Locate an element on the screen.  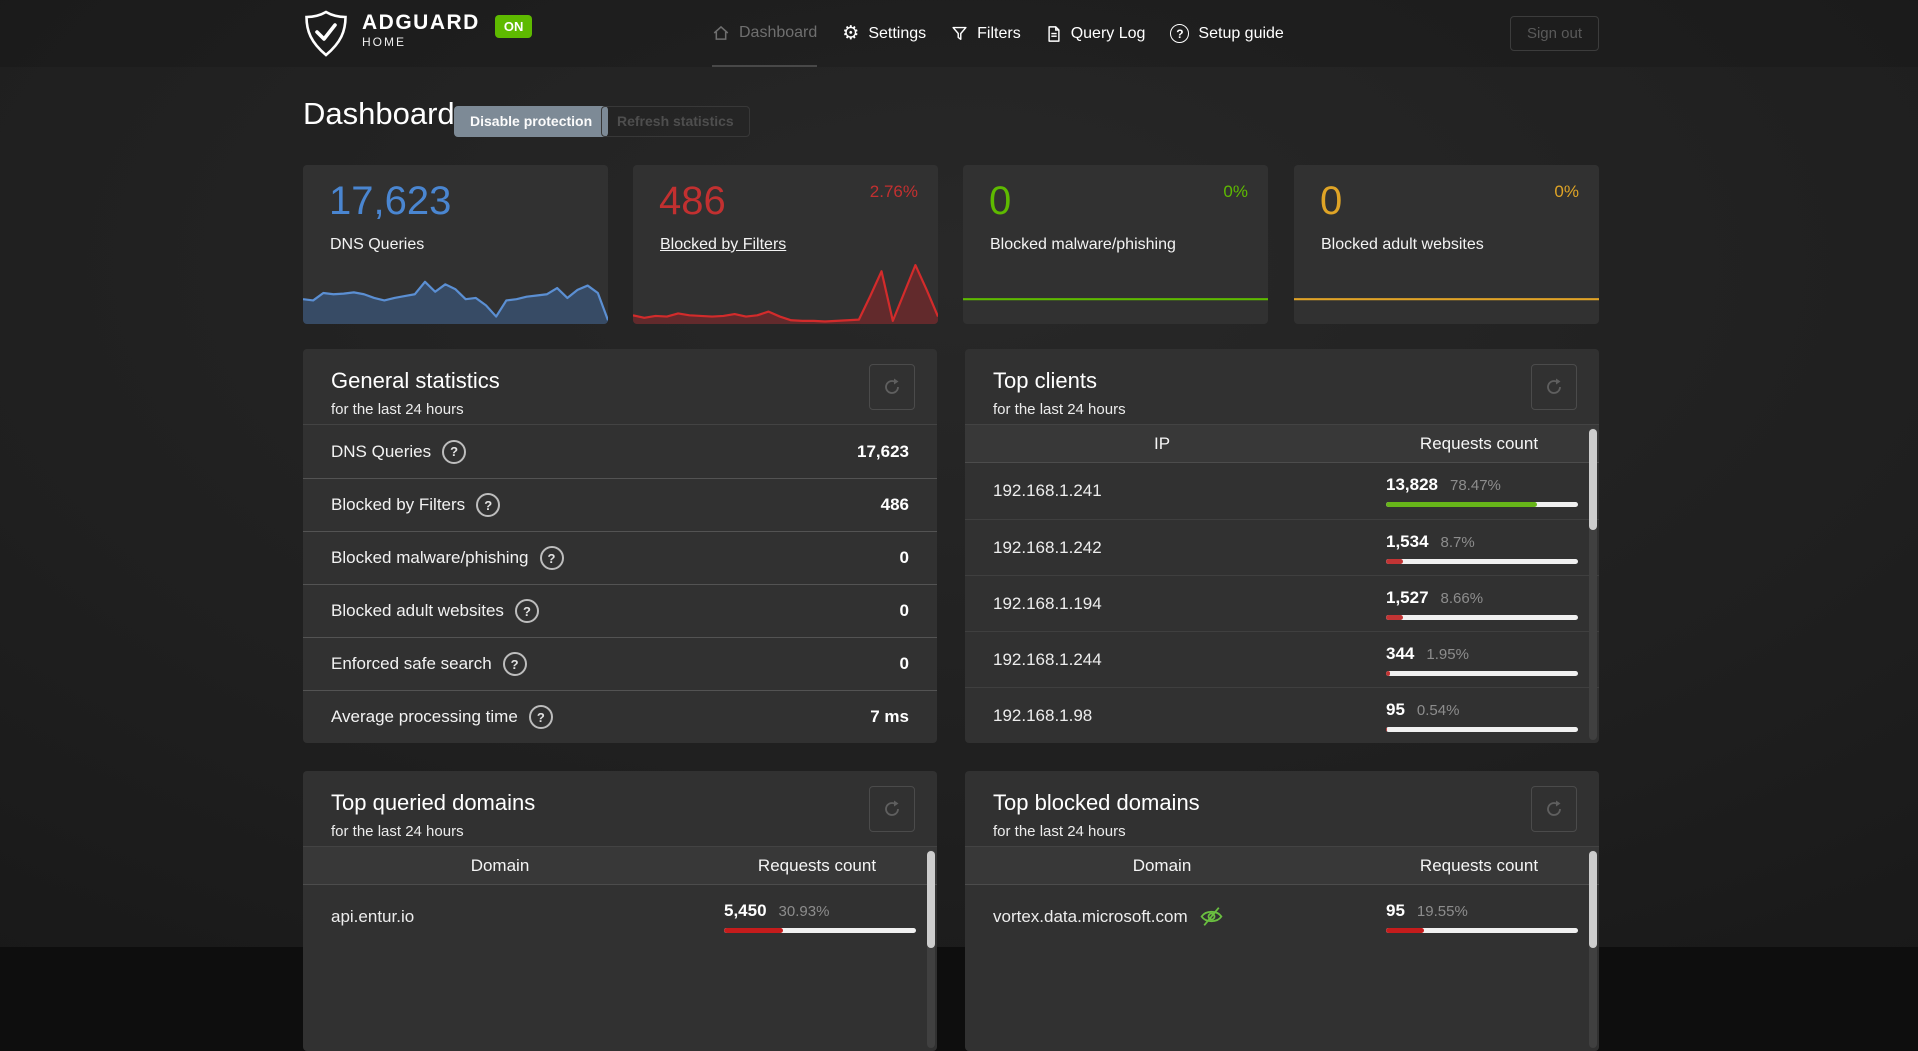
statistics-row: Blocked malware/phishing ? 0 is located at coordinates (620, 557).